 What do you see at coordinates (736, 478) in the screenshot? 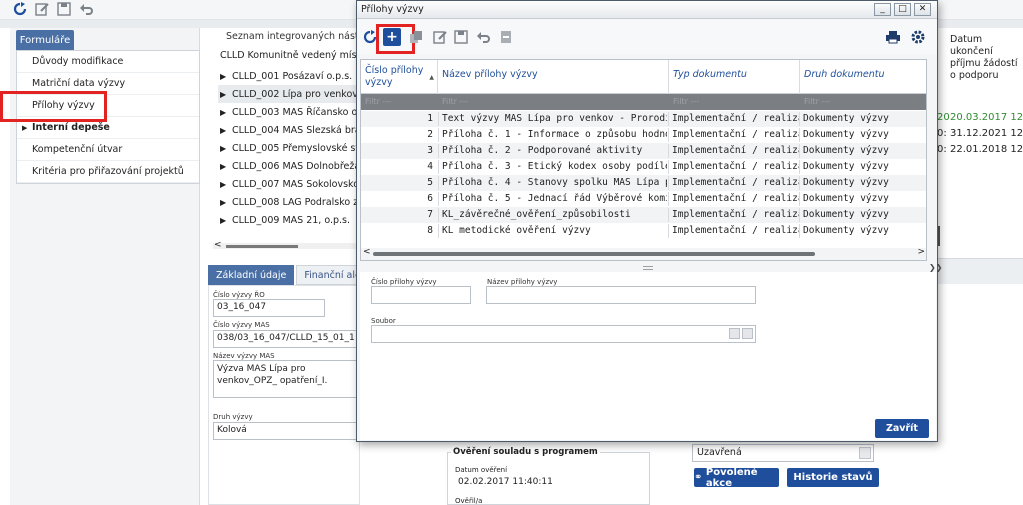
I see `povolene-akce-button: ⚭ Povolené akce` at bounding box center [736, 478].